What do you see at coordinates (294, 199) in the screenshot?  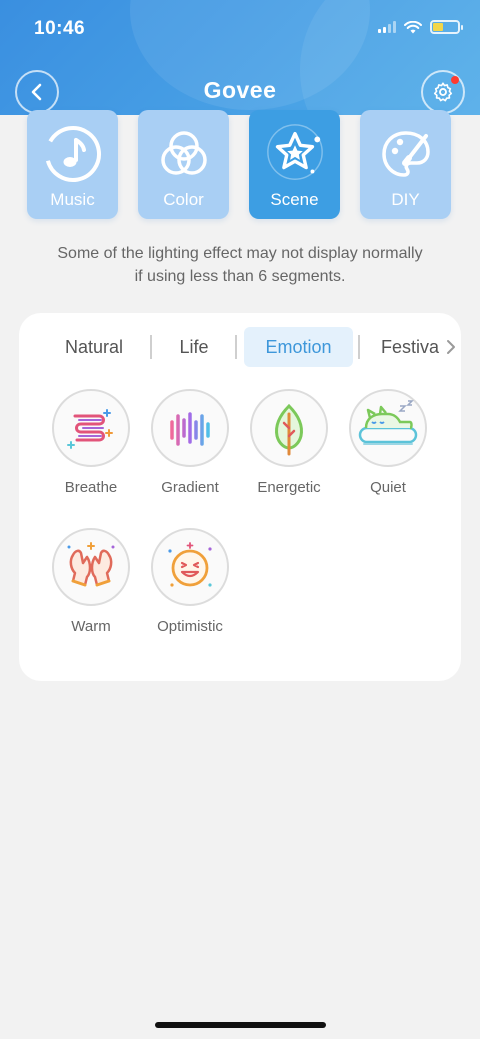 I see `mode-label: Scene` at bounding box center [294, 199].